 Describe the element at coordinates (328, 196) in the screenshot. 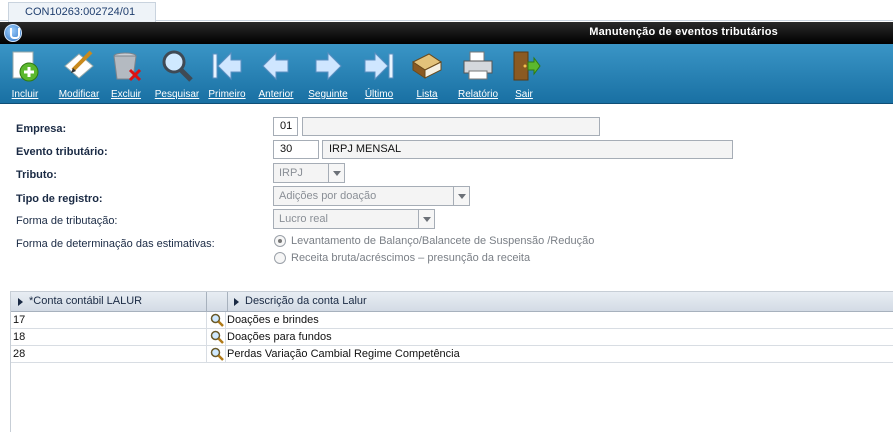

I see `tipo-registro-value: Adições por doação` at that location.